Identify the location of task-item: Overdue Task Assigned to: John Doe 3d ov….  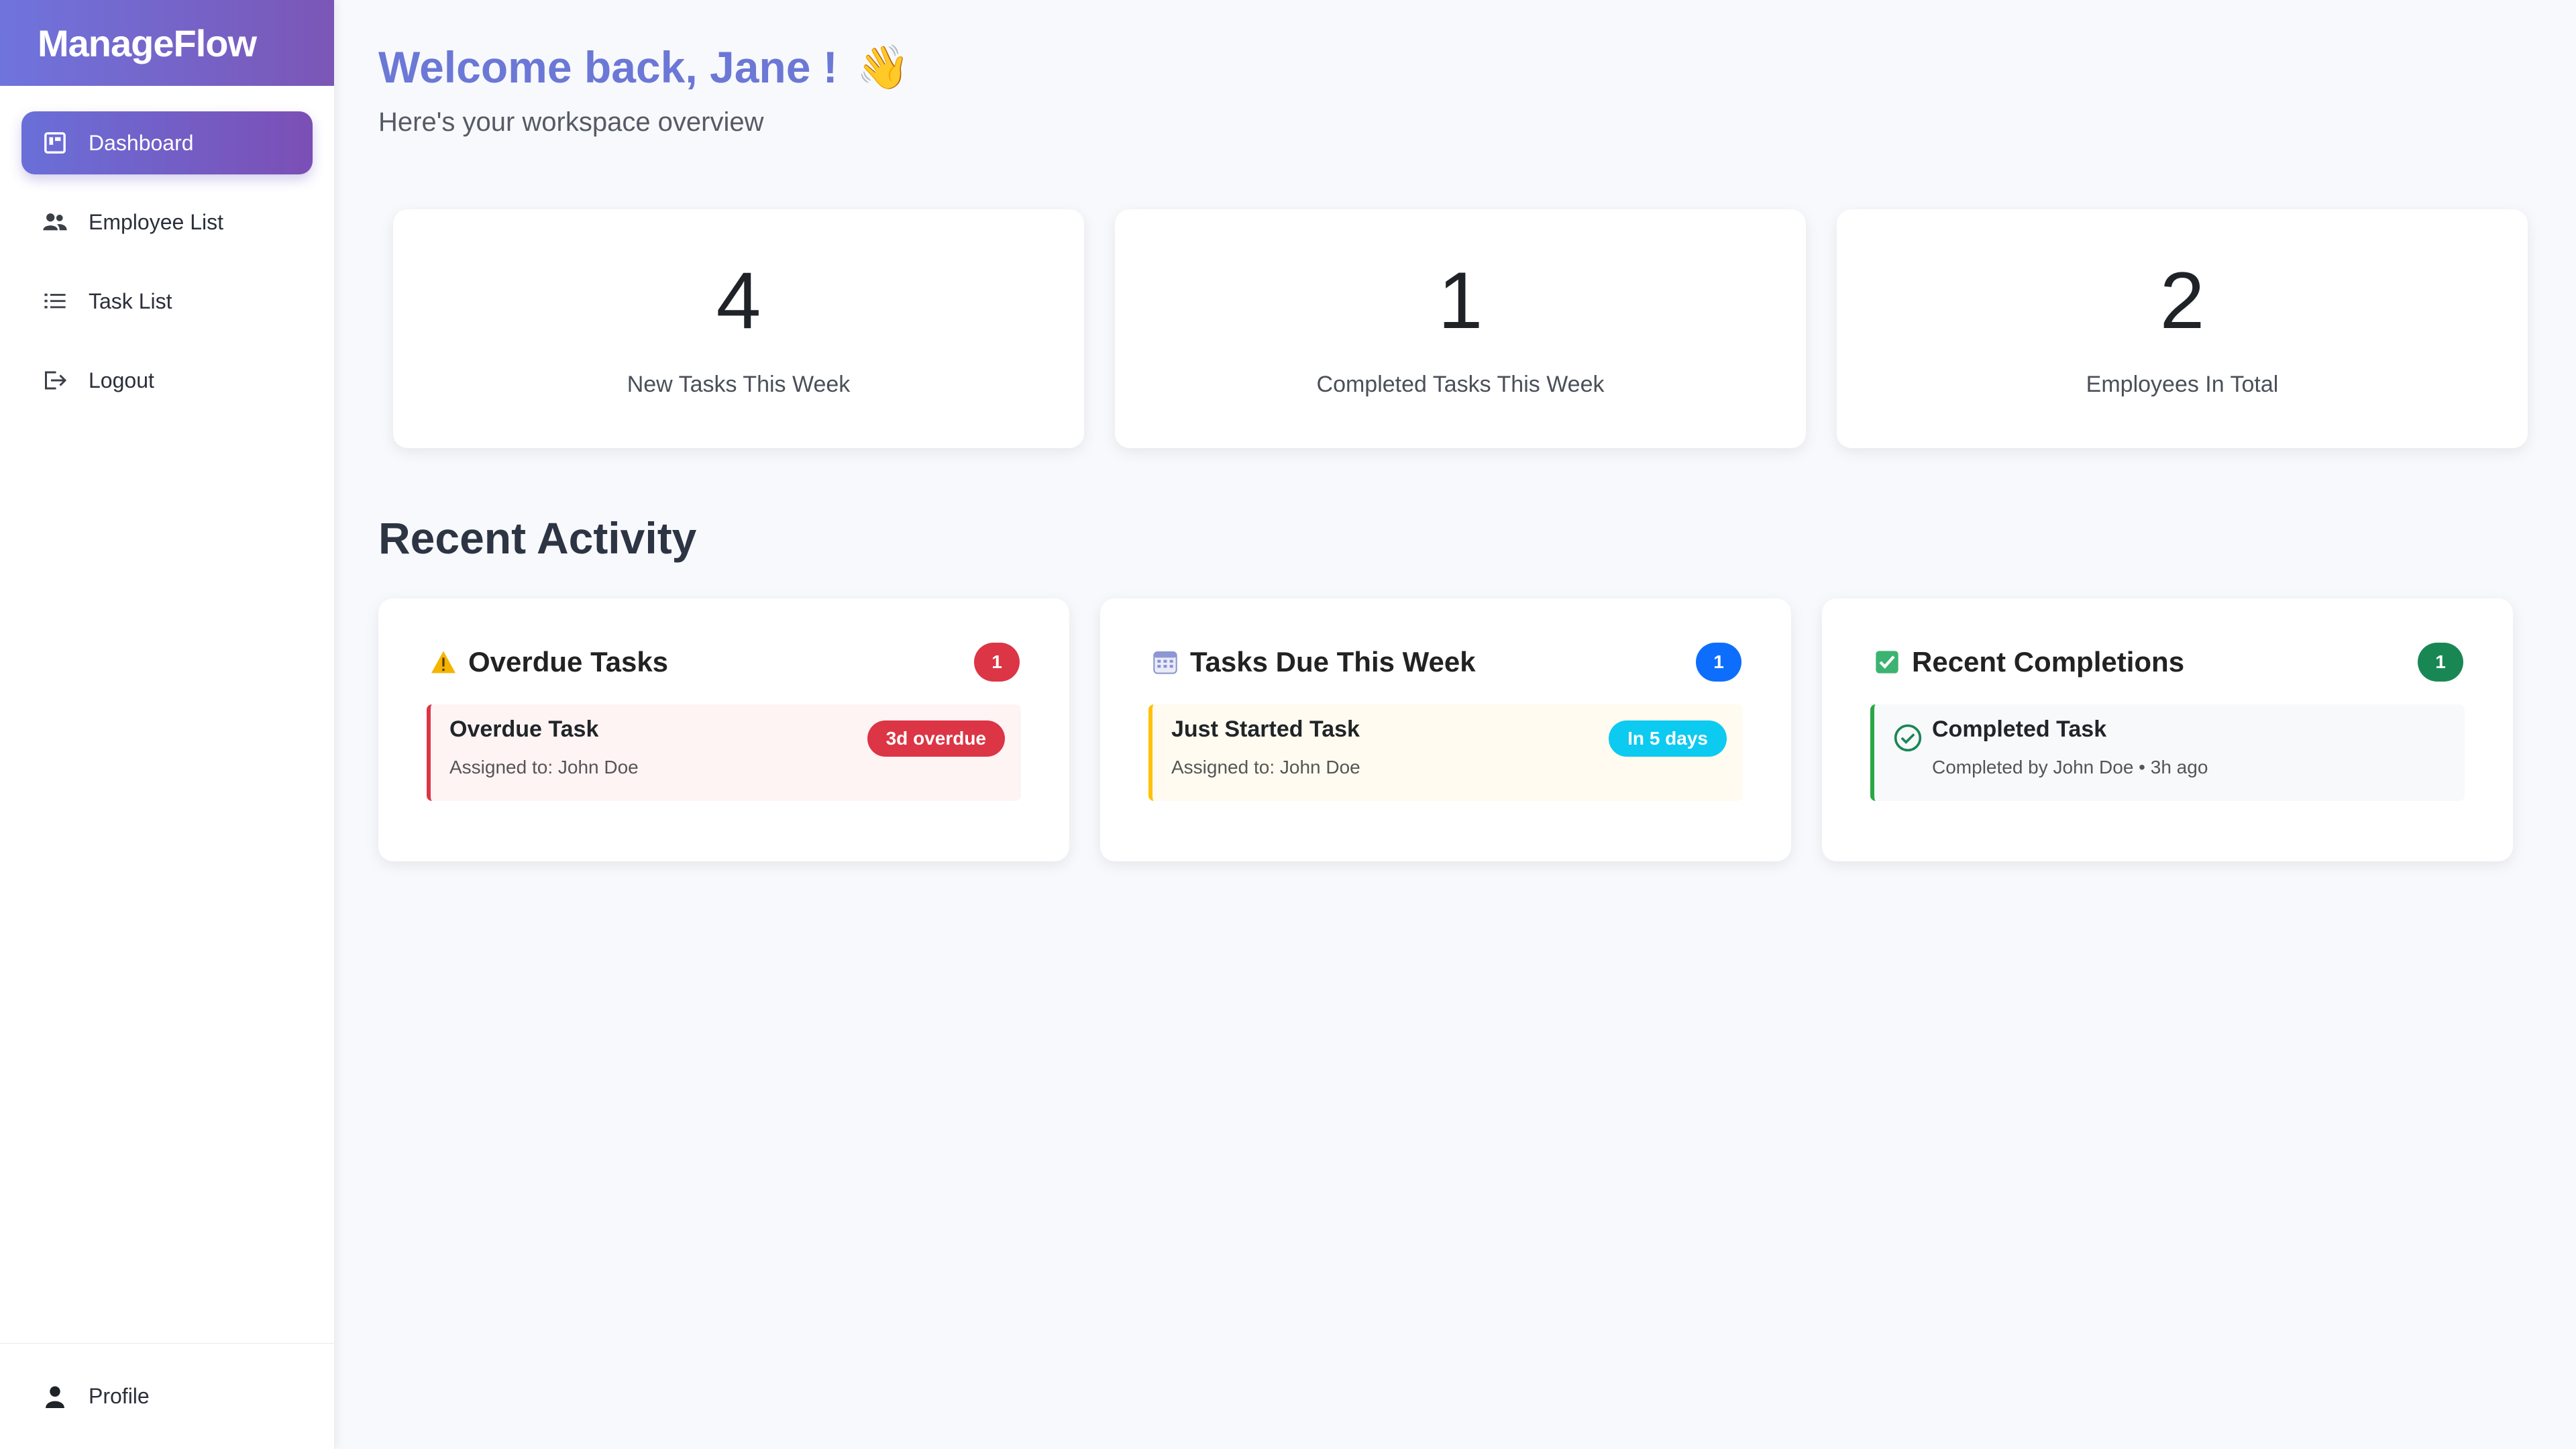
(724, 752).